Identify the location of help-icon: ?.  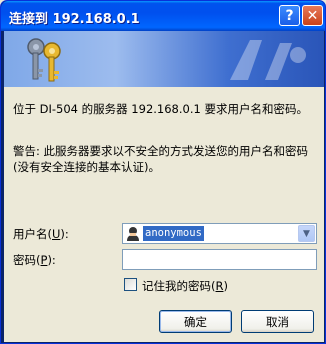
(289, 15).